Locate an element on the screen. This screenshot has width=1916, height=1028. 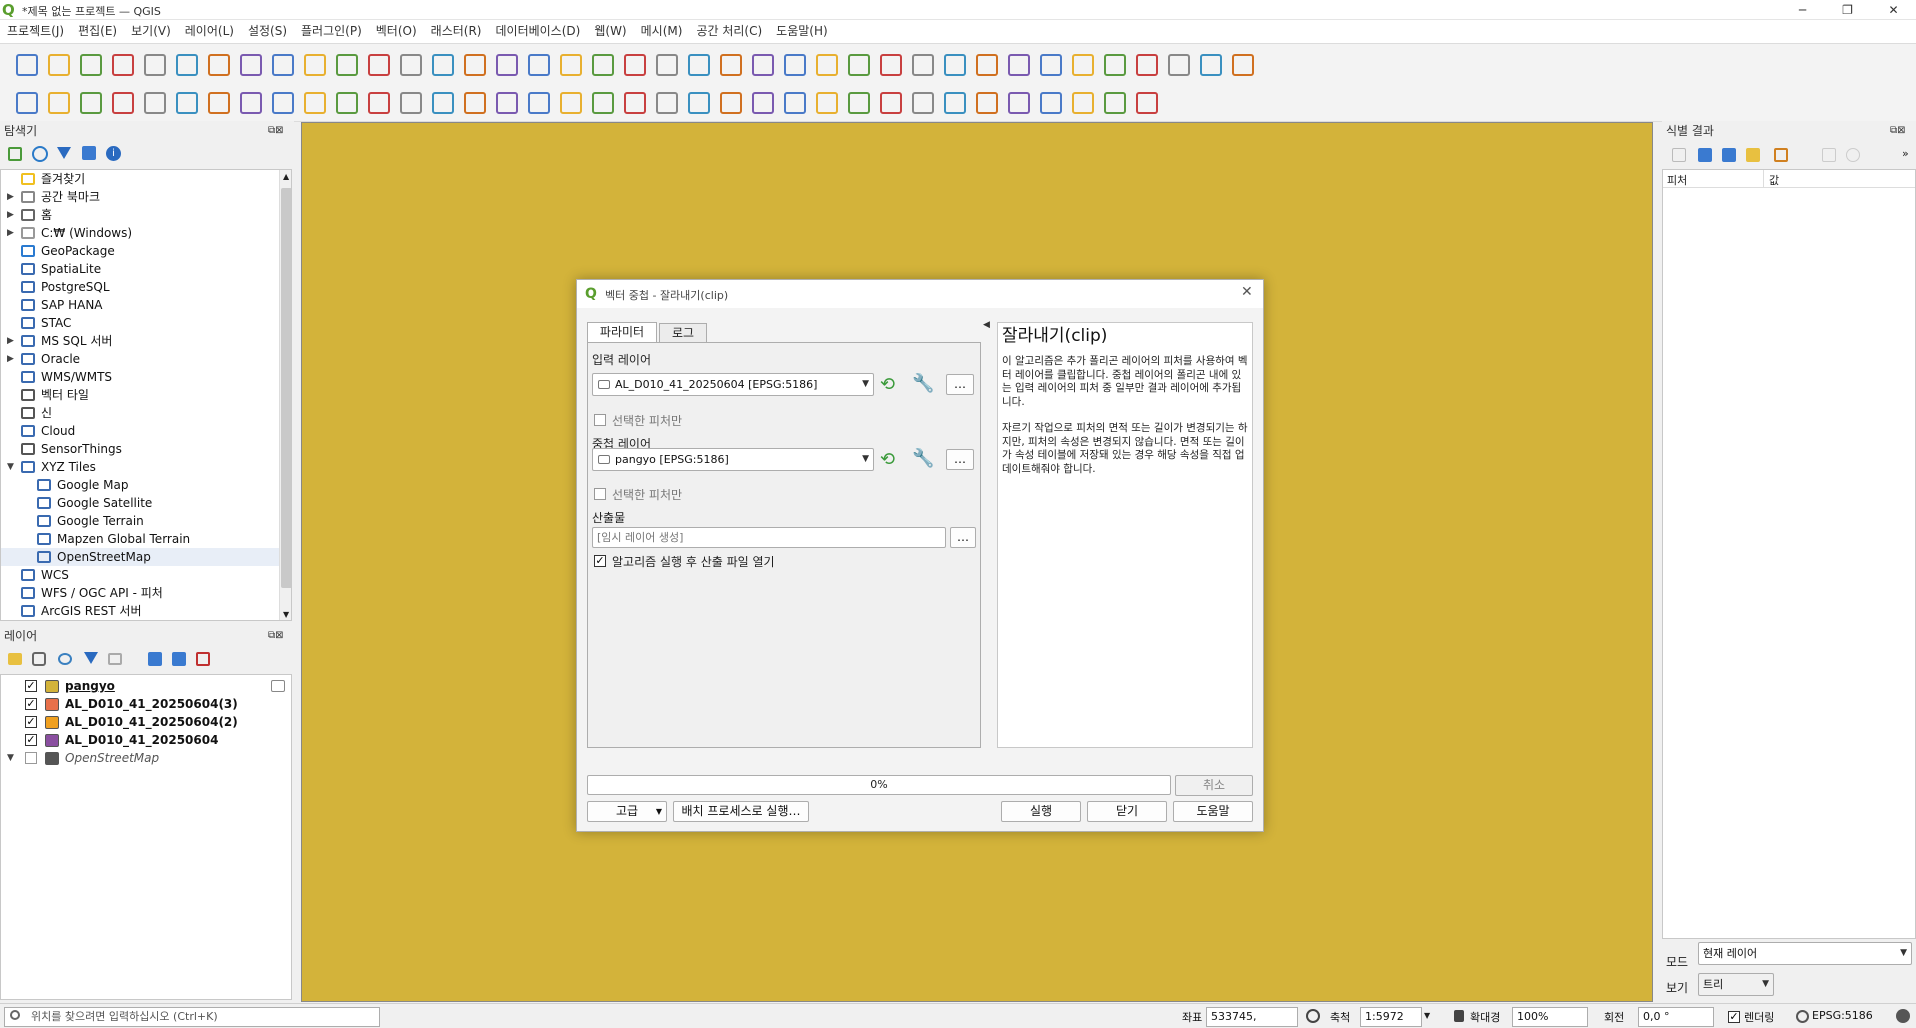
more-tools-icon: » is located at coordinates (1905, 153).